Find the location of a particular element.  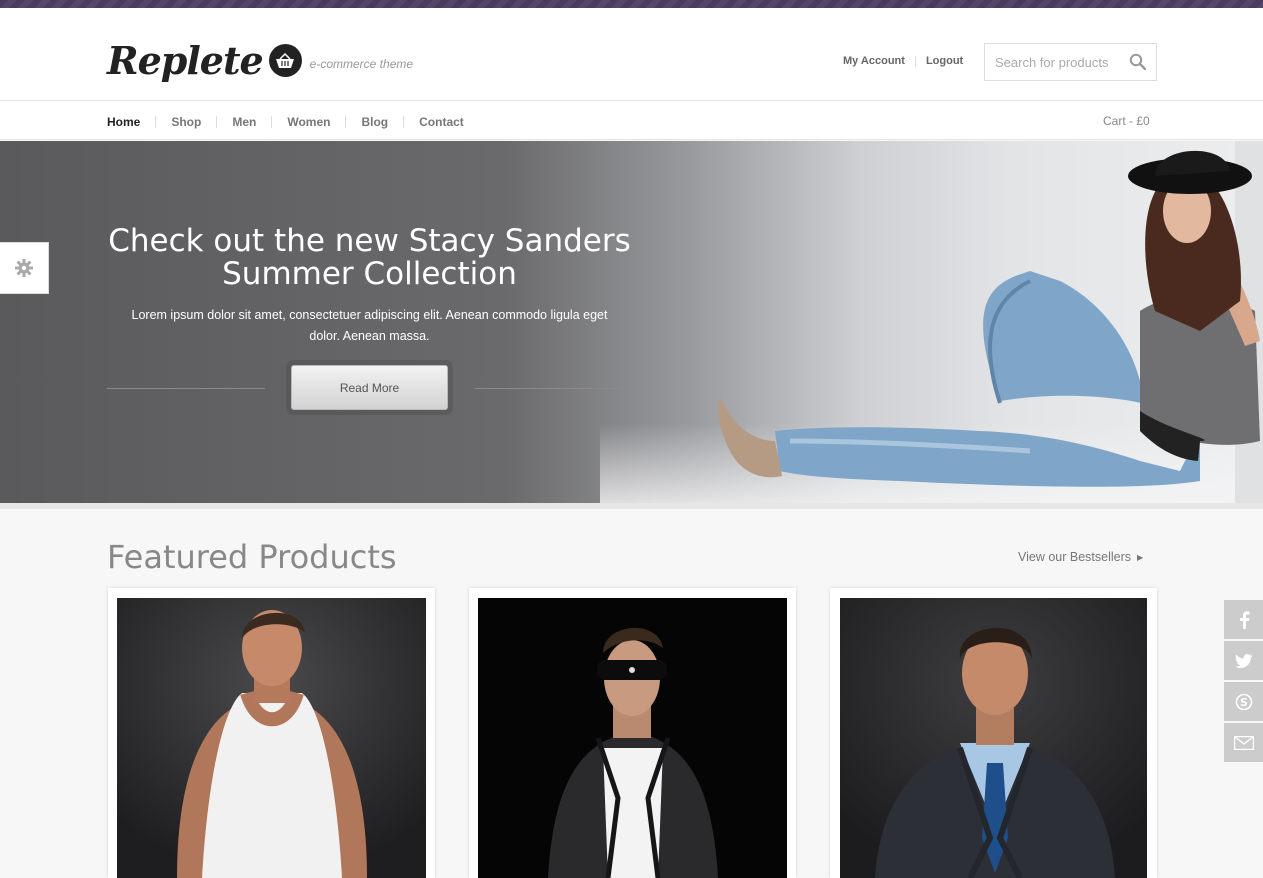

facebook-icon is located at coordinates (1243, 619).